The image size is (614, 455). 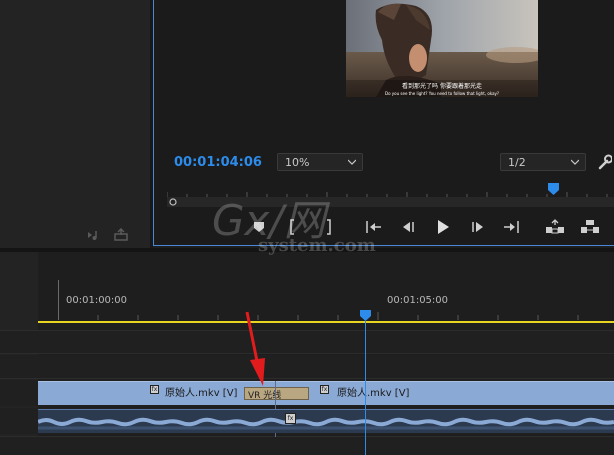 I want to click on go-to-in-icon, so click(x=373, y=227).